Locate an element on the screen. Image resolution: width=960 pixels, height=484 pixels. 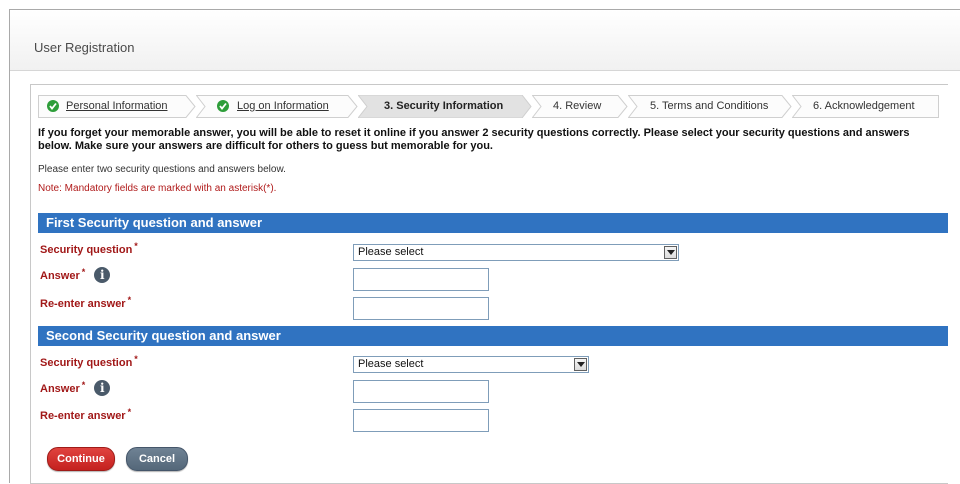
step-label: 3. Security Information is located at coordinates (444, 106).